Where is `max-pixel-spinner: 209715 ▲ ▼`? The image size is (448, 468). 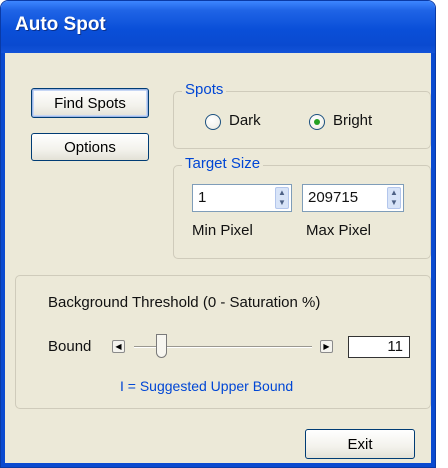 max-pixel-spinner: 209715 ▲ ▼ is located at coordinates (353, 198).